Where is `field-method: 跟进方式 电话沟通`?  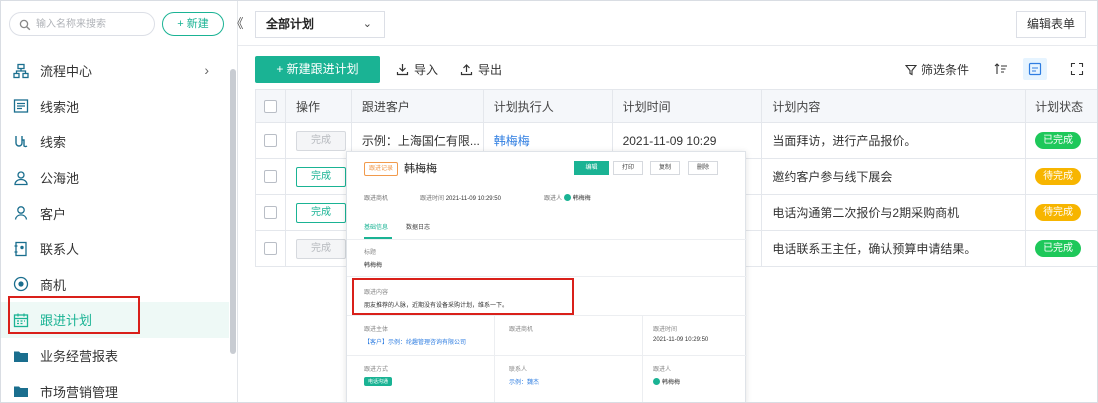
field-method: 跟进方式 电话沟通 is located at coordinates (378, 375).